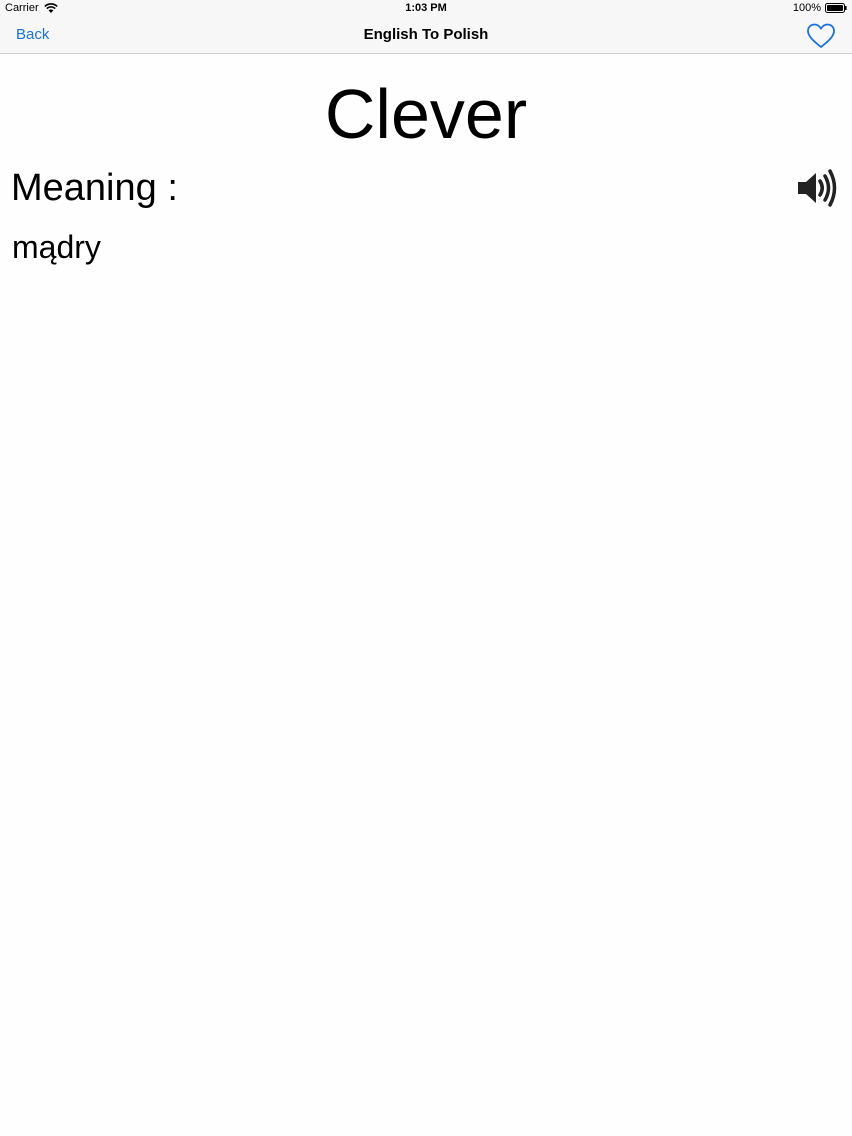 The width and height of the screenshot is (852, 1136). What do you see at coordinates (94, 188) in the screenshot?
I see `meaning-label: Meaning :` at bounding box center [94, 188].